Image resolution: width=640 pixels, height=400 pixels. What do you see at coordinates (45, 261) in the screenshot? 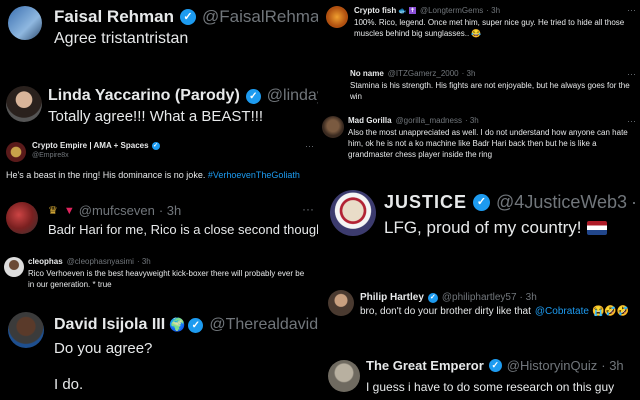
I see `author-name: cleophas` at bounding box center [45, 261].